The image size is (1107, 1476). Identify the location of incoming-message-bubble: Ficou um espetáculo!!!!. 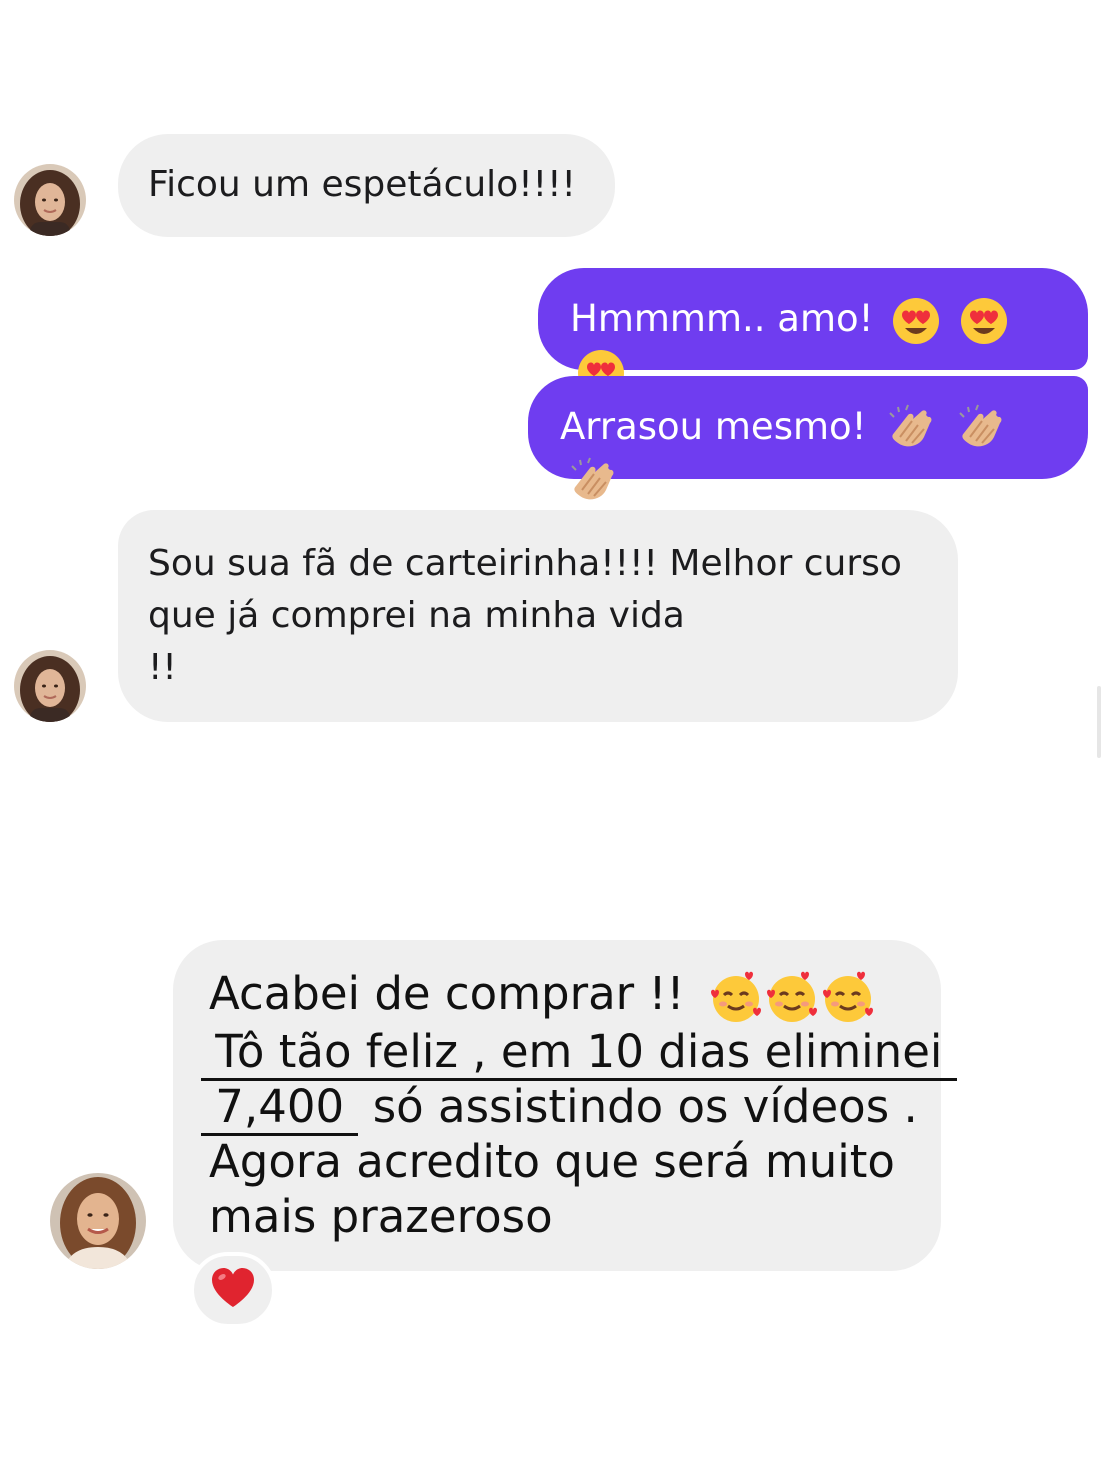
(366, 185).